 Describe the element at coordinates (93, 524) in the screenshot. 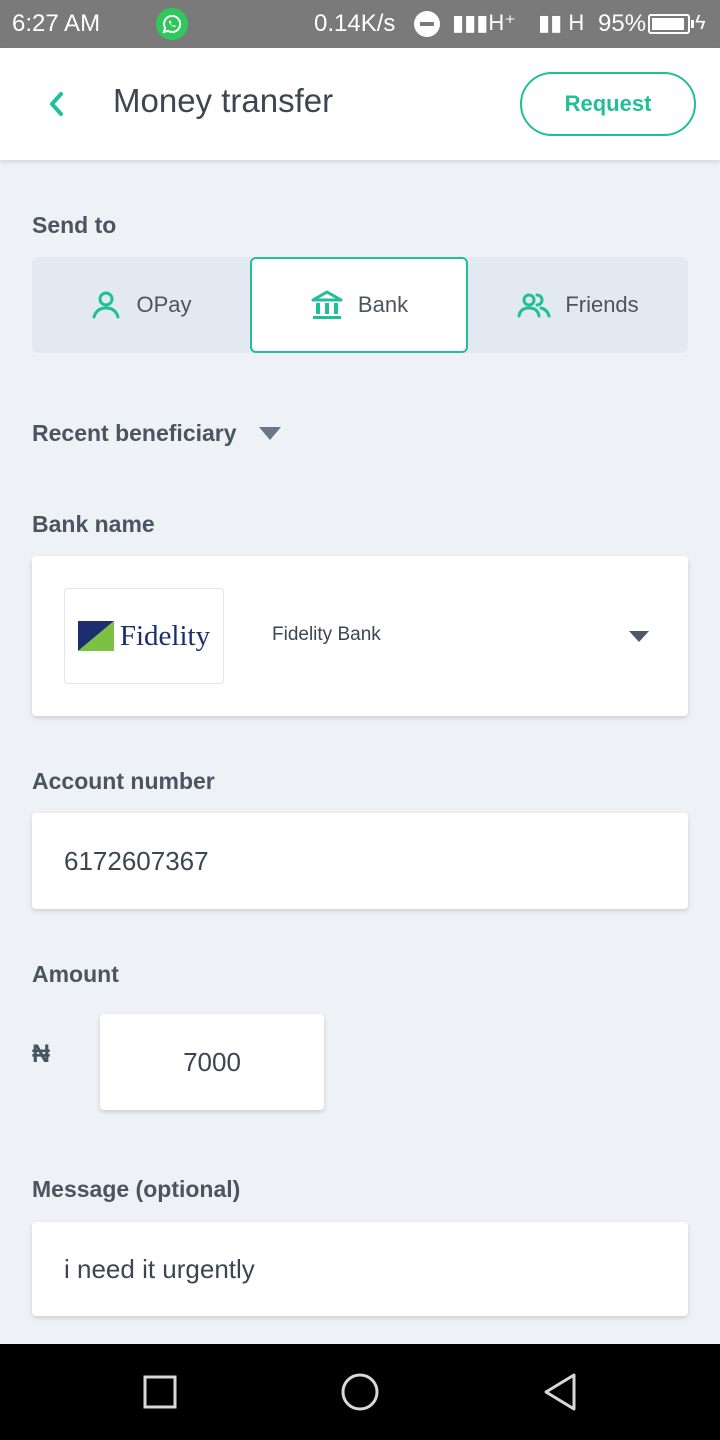

I see `bank-name-label: Bank name` at that location.